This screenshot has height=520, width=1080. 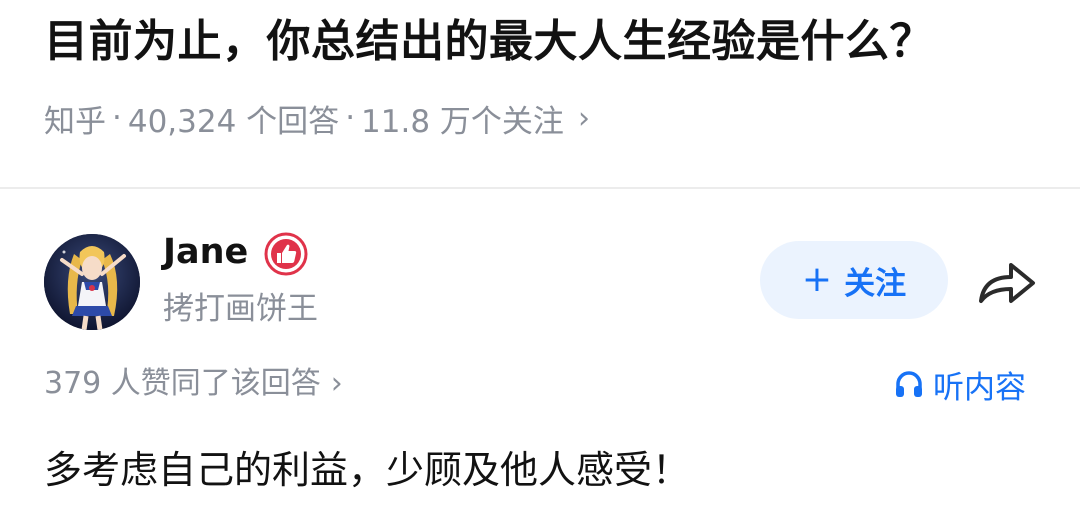 I want to click on author-bio: 拷打画饼王, so click(x=240, y=309).